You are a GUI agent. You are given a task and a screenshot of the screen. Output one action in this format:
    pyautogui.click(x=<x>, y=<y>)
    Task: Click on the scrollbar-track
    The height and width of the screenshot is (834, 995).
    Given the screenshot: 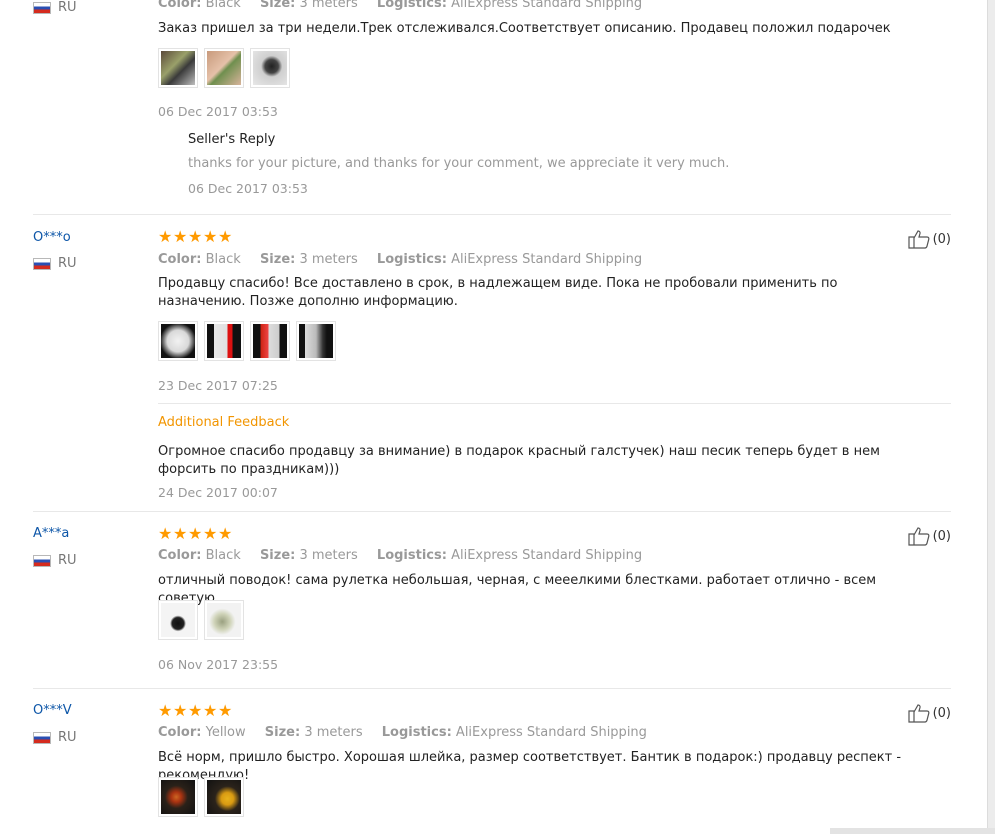 What is the action you would take?
    pyautogui.click(x=991, y=417)
    